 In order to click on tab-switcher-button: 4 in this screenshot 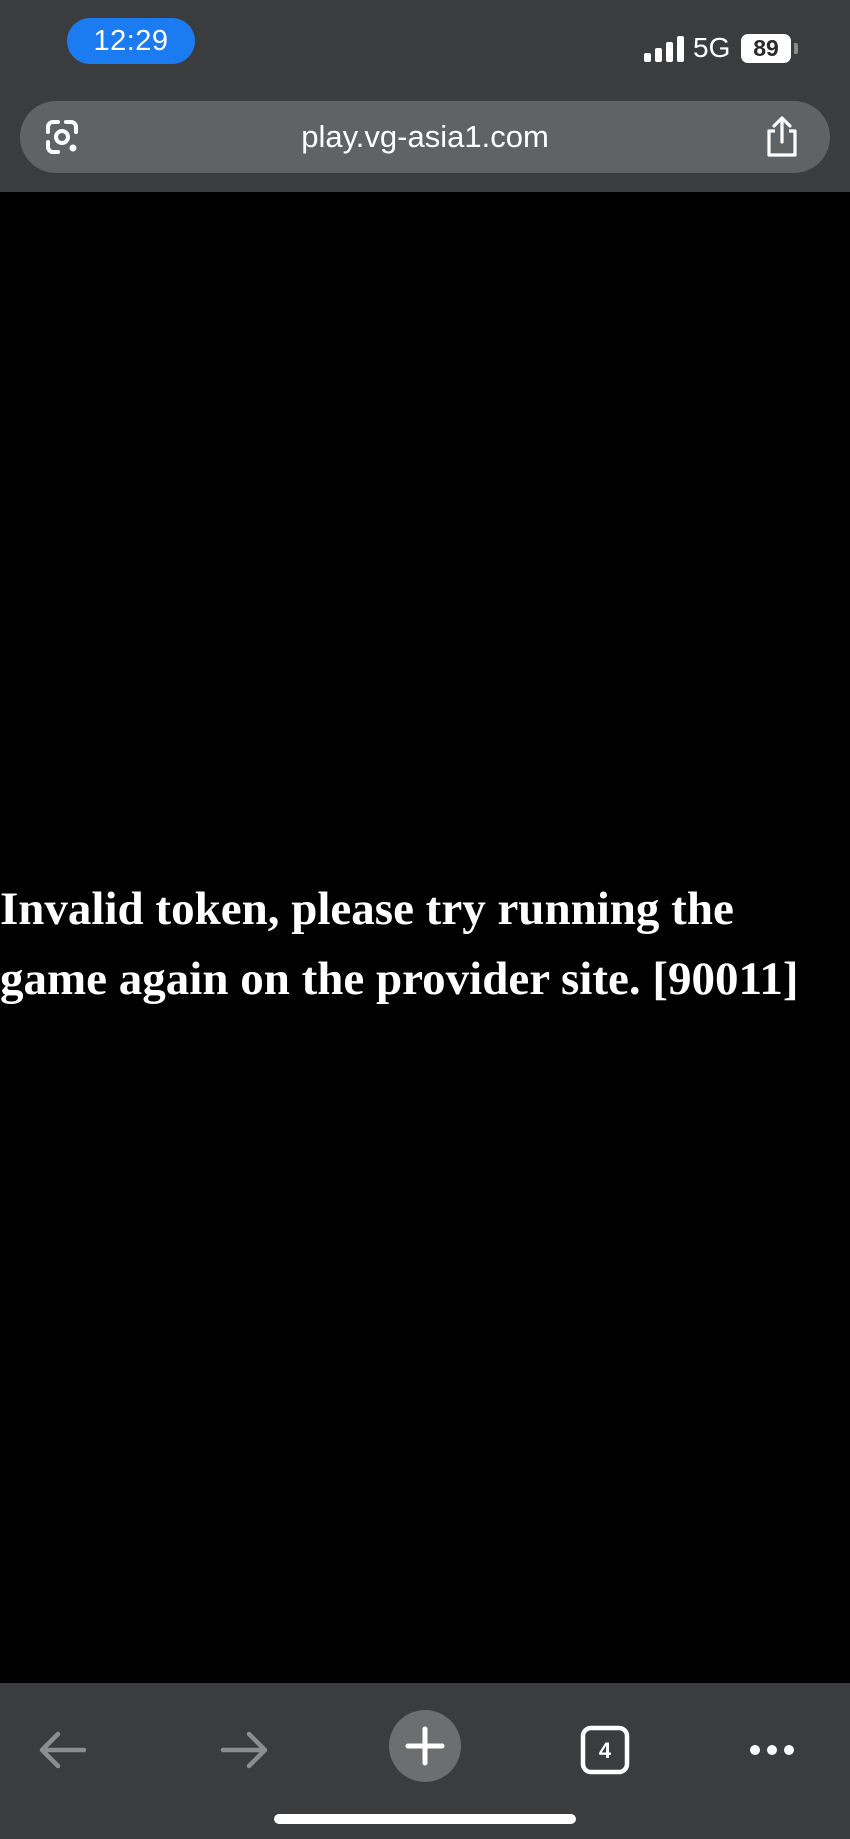, I will do `click(605, 1750)`.